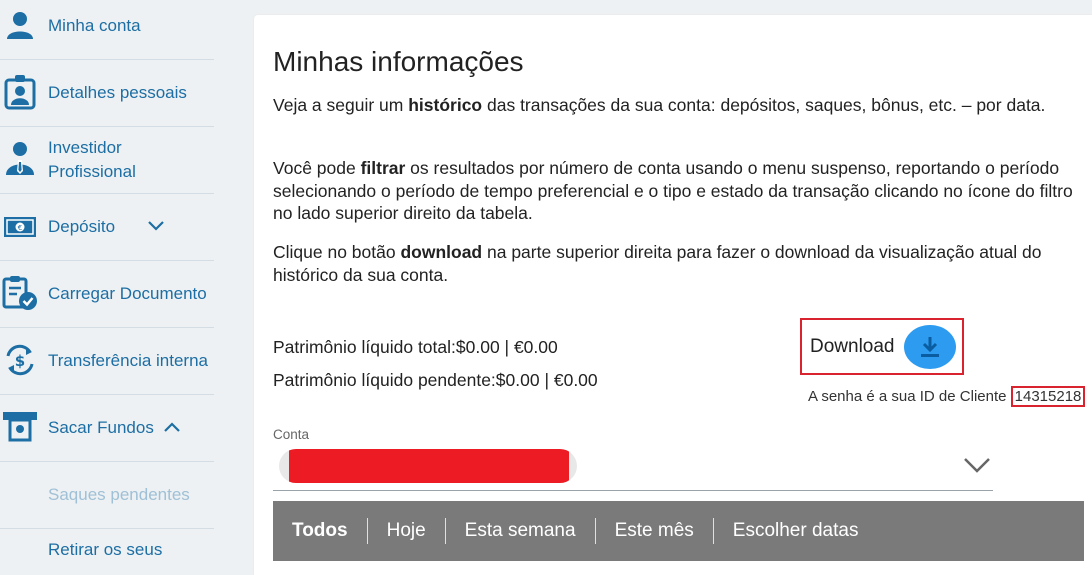 The image size is (1092, 575). What do you see at coordinates (20, 159) in the screenshot?
I see `professional-investor-icon` at bounding box center [20, 159].